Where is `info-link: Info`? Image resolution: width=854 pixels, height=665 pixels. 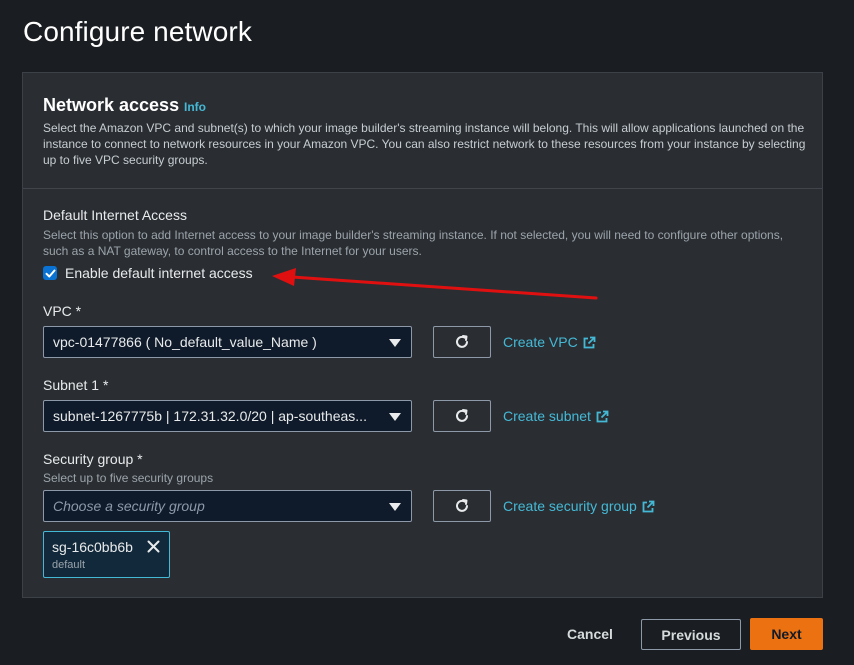 info-link: Info is located at coordinates (195, 107).